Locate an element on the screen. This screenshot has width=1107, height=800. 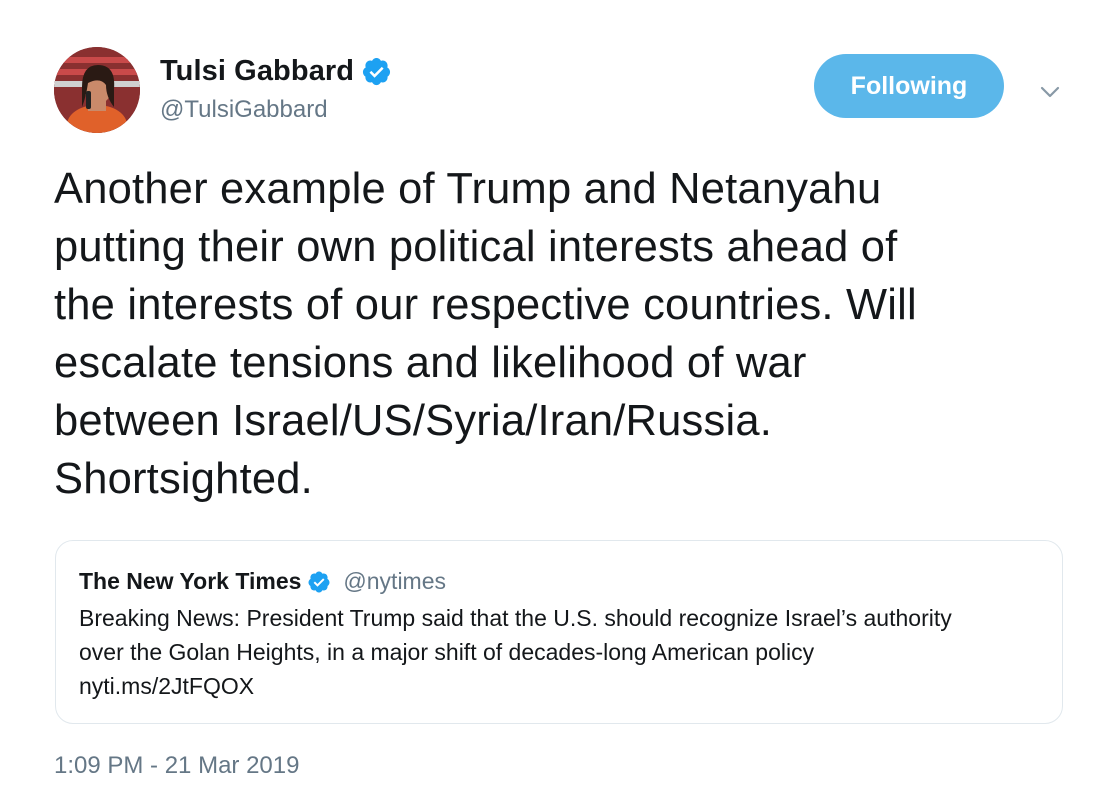
tweet-text-line: between Israel/US/Syria/Iran/Russia. is located at coordinates (413, 421).